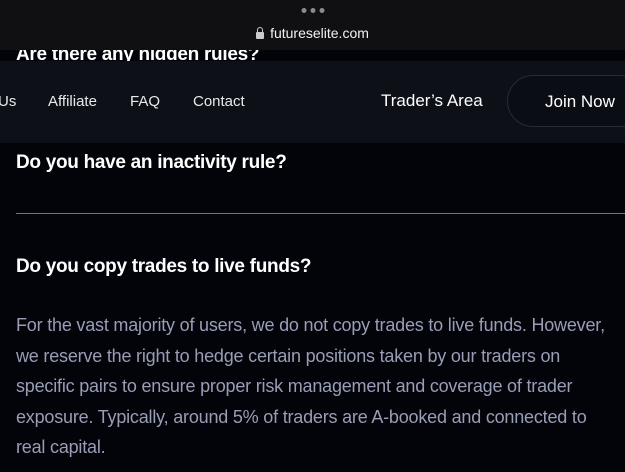 Image resolution: width=625 pixels, height=472 pixels. What do you see at coordinates (72, 102) in the screenshot?
I see `nav-affiliate-link: Affiliate` at bounding box center [72, 102].